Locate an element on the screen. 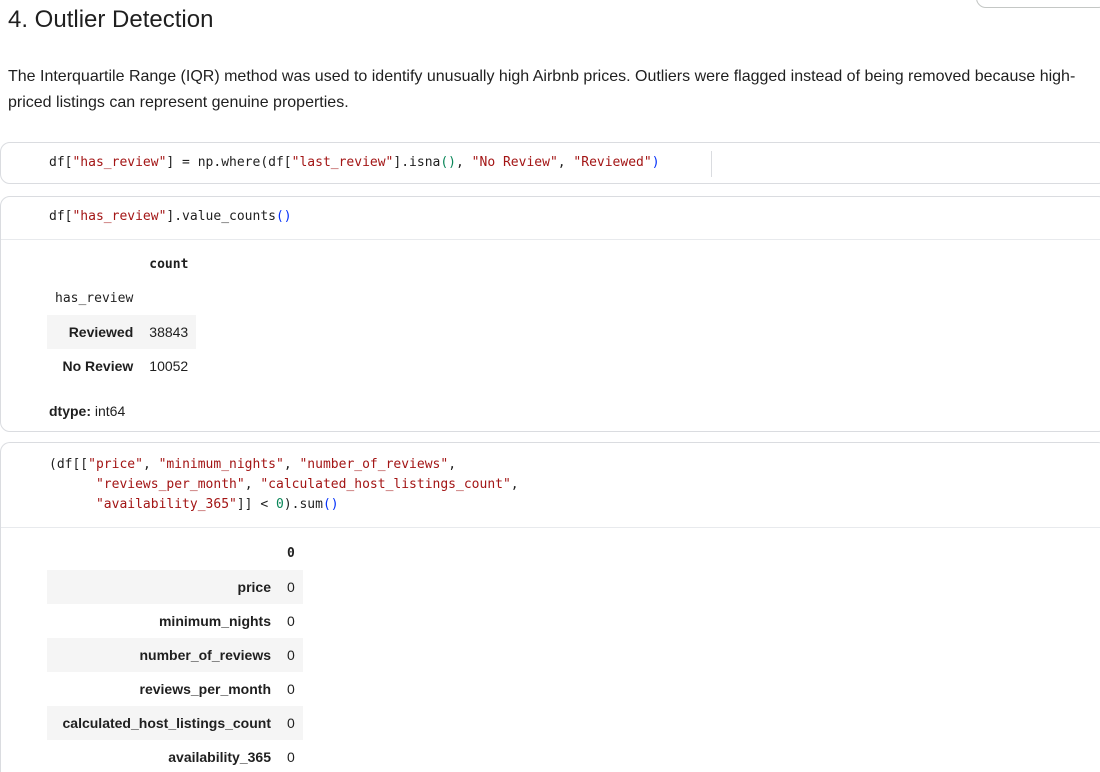 Image resolution: width=1100 pixels, height=772 pixels. code-editor-2: df["has_review"].value_counts() is located at coordinates (170, 217).